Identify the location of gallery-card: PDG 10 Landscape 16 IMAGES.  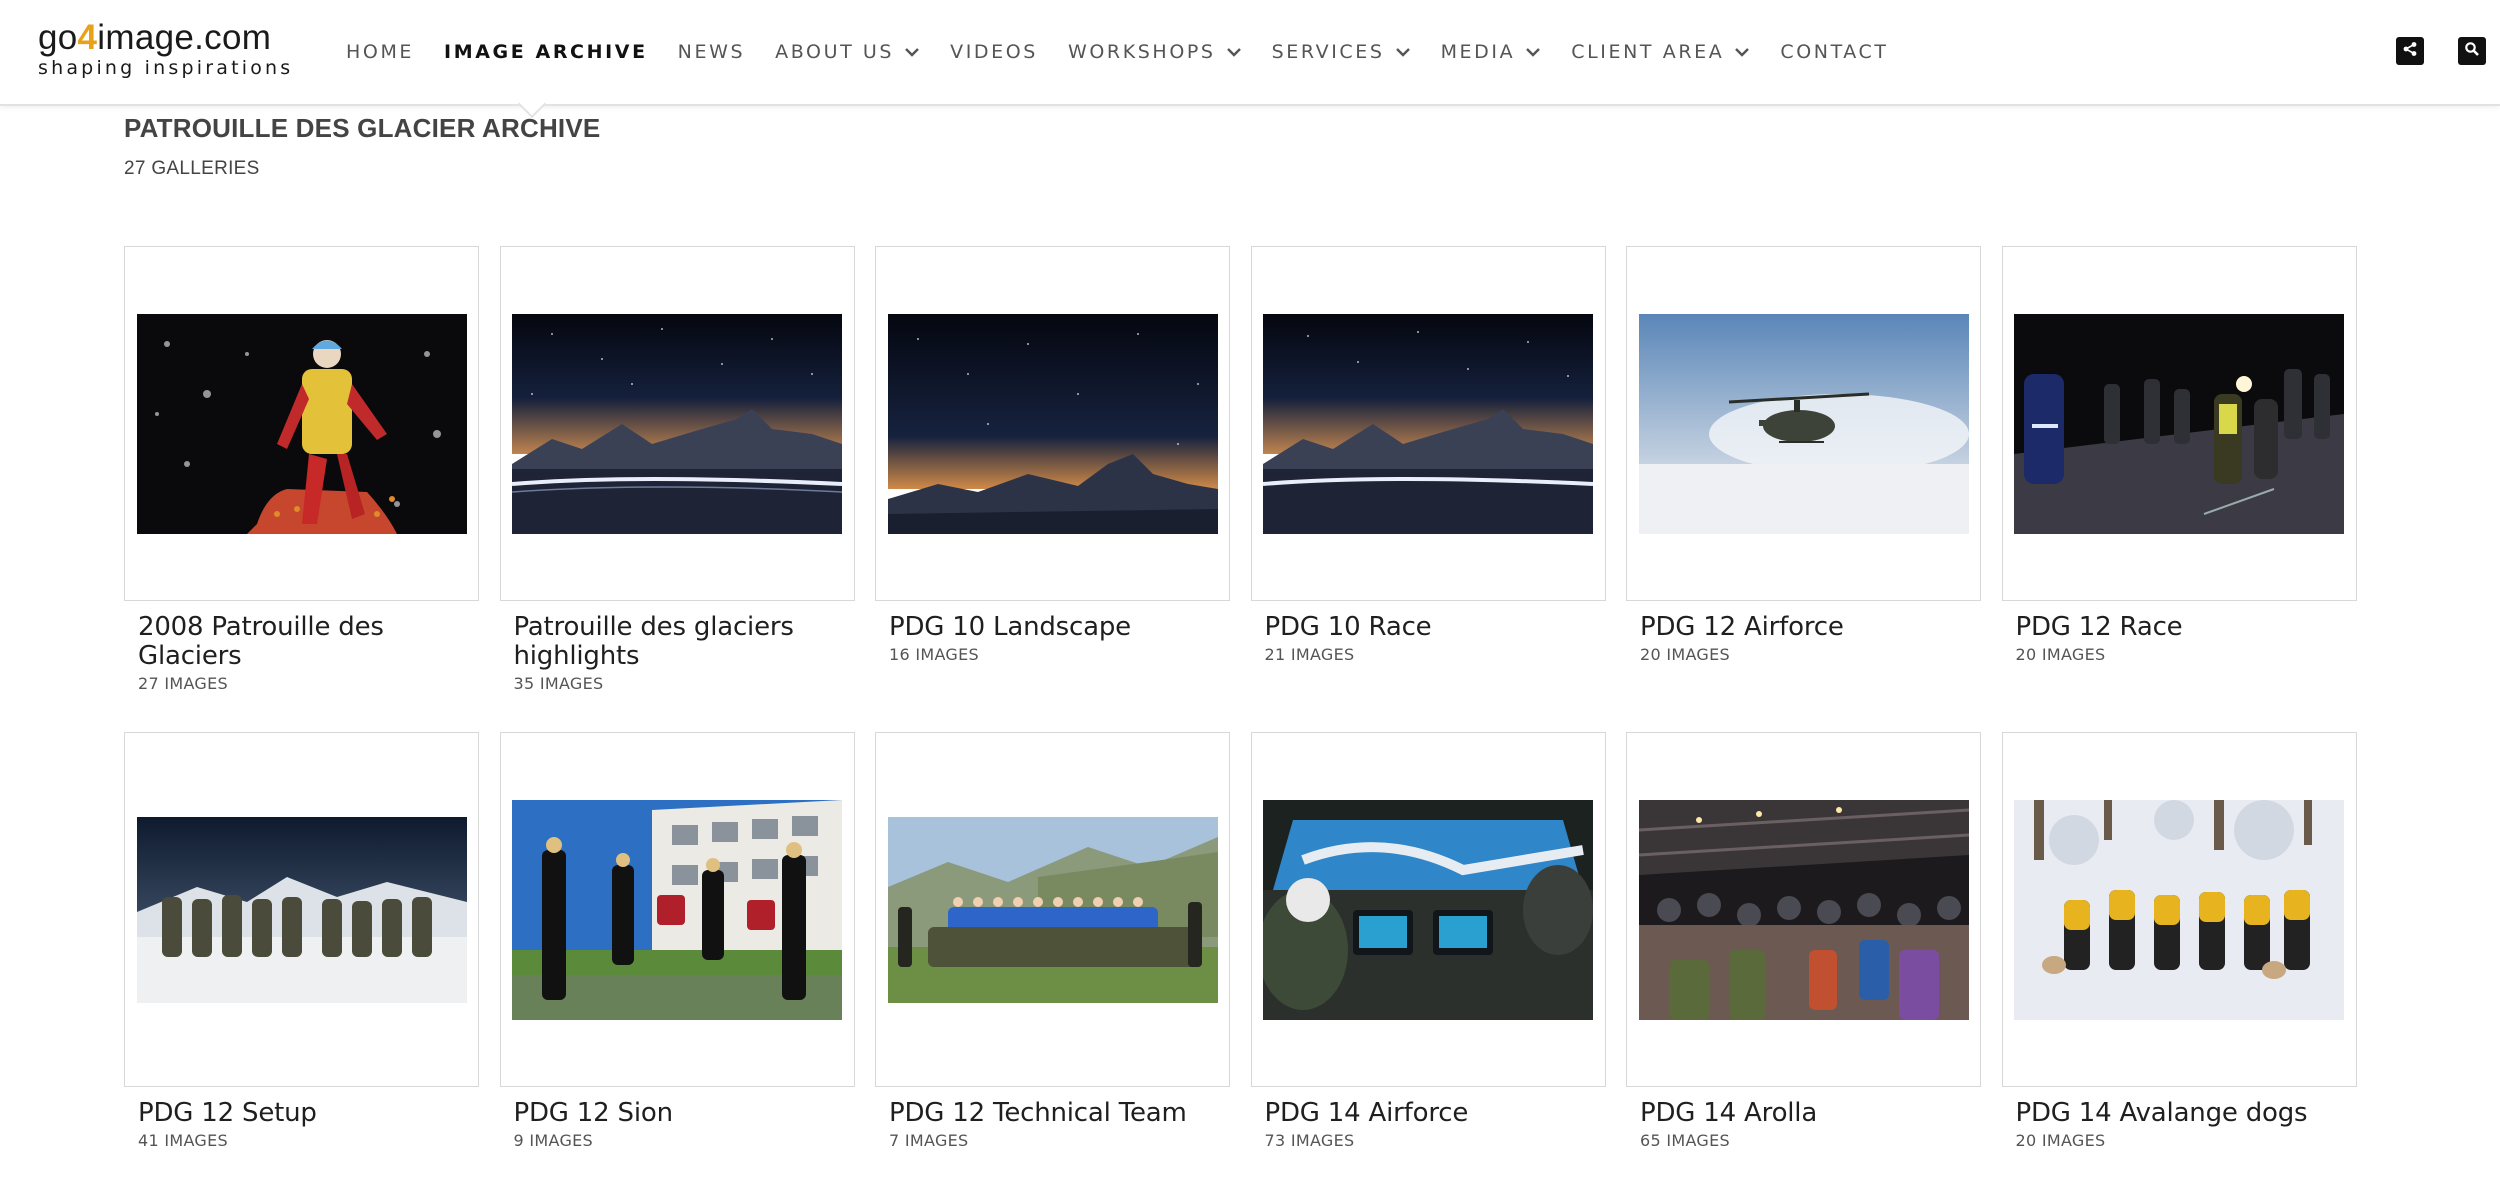
(1052, 489).